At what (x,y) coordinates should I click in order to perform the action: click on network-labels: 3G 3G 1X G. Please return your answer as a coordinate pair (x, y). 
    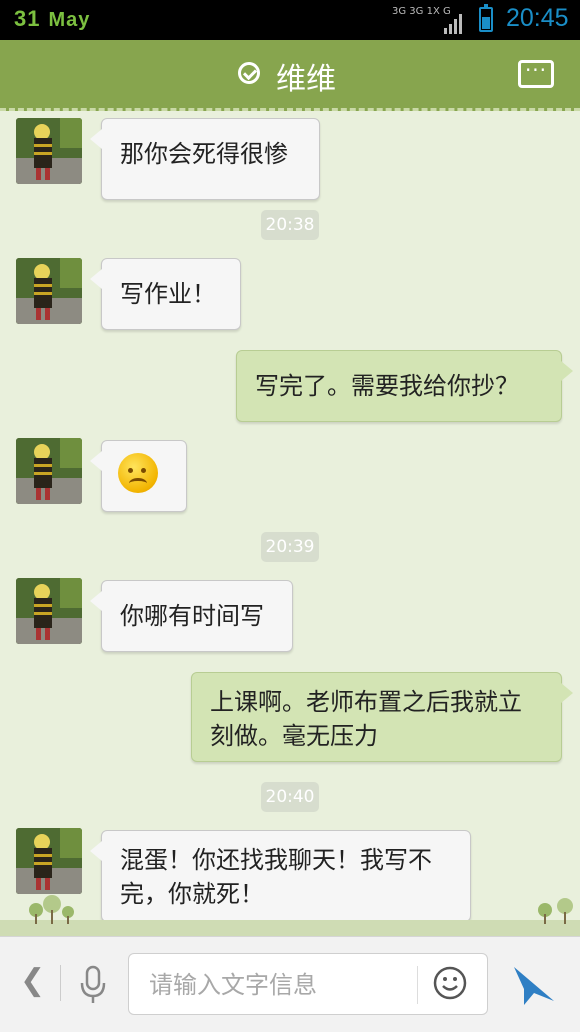
    Looking at the image, I should click on (421, 11).